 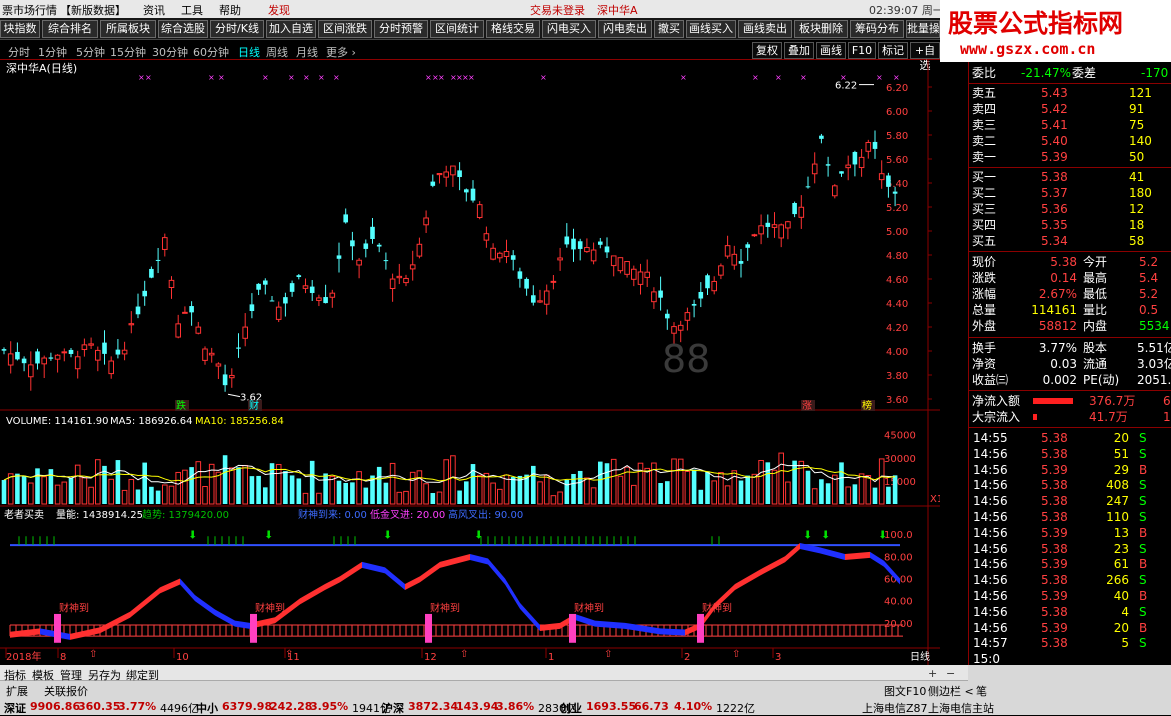 I want to click on scroll-minus-icon: −, so click(x=950, y=673).